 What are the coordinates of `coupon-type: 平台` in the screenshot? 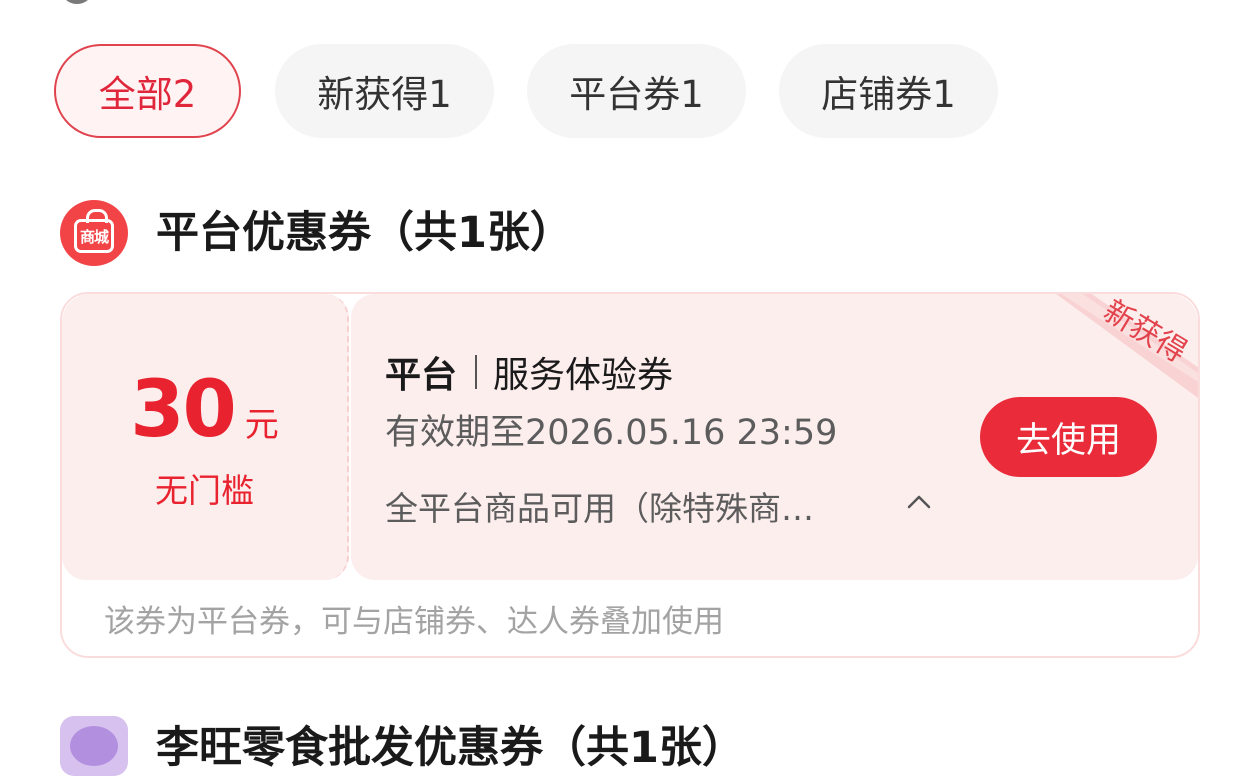 It's located at (421, 375).